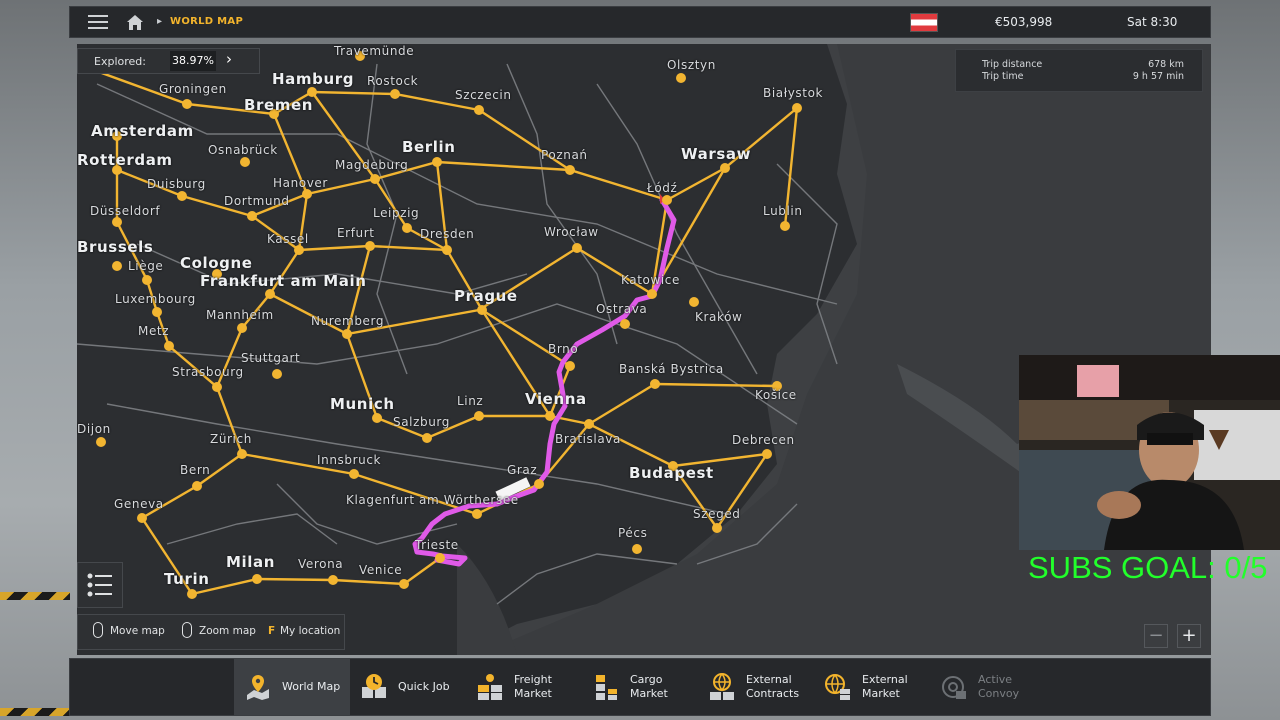  I want to click on city-label: Lublin, so click(783, 211).